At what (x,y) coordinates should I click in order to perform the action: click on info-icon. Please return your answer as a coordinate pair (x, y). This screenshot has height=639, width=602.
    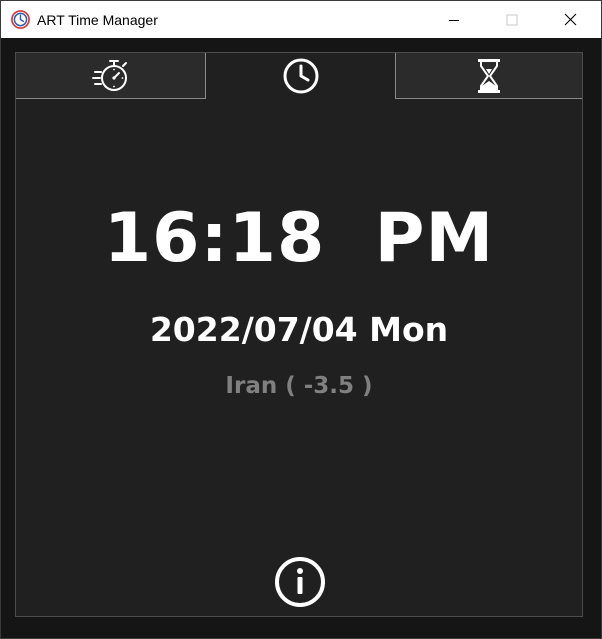
    Looking at the image, I should click on (300, 582).